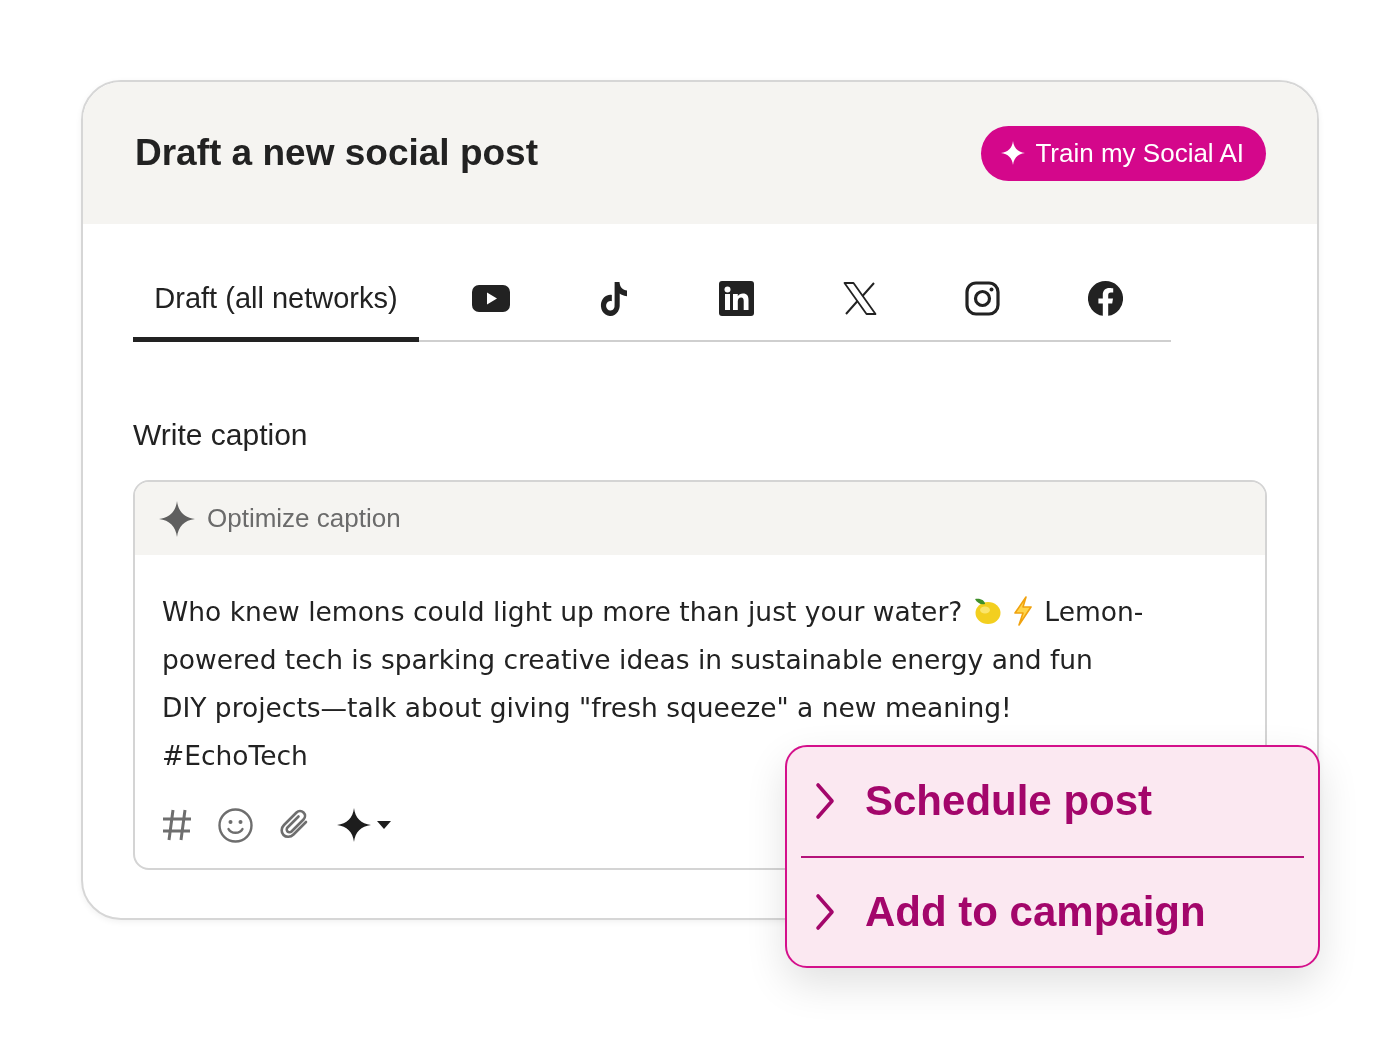  I want to click on caption-text: Lemon-, so click(1094, 611).